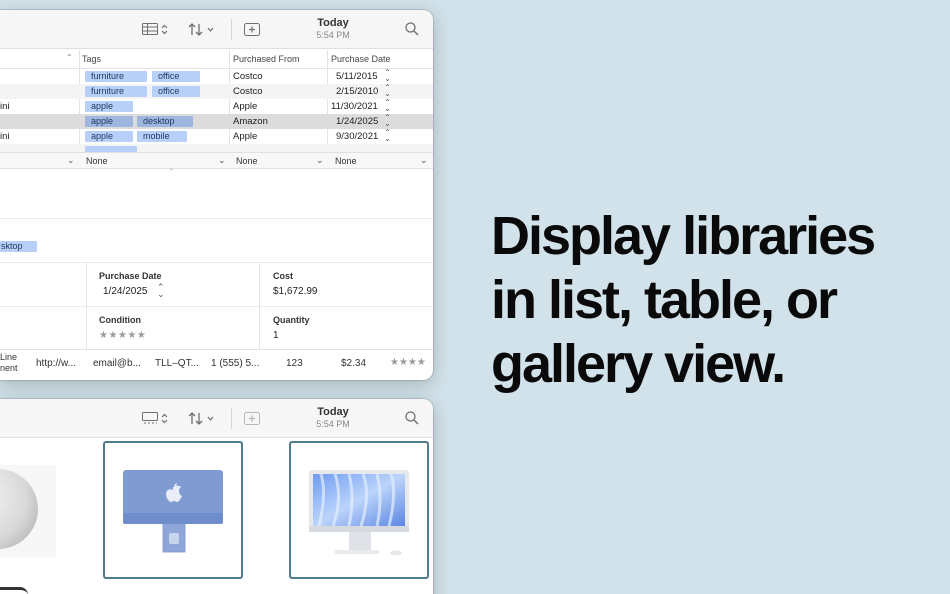  Describe the element at coordinates (172, 170) in the screenshot. I see `split-handle: •` at that location.